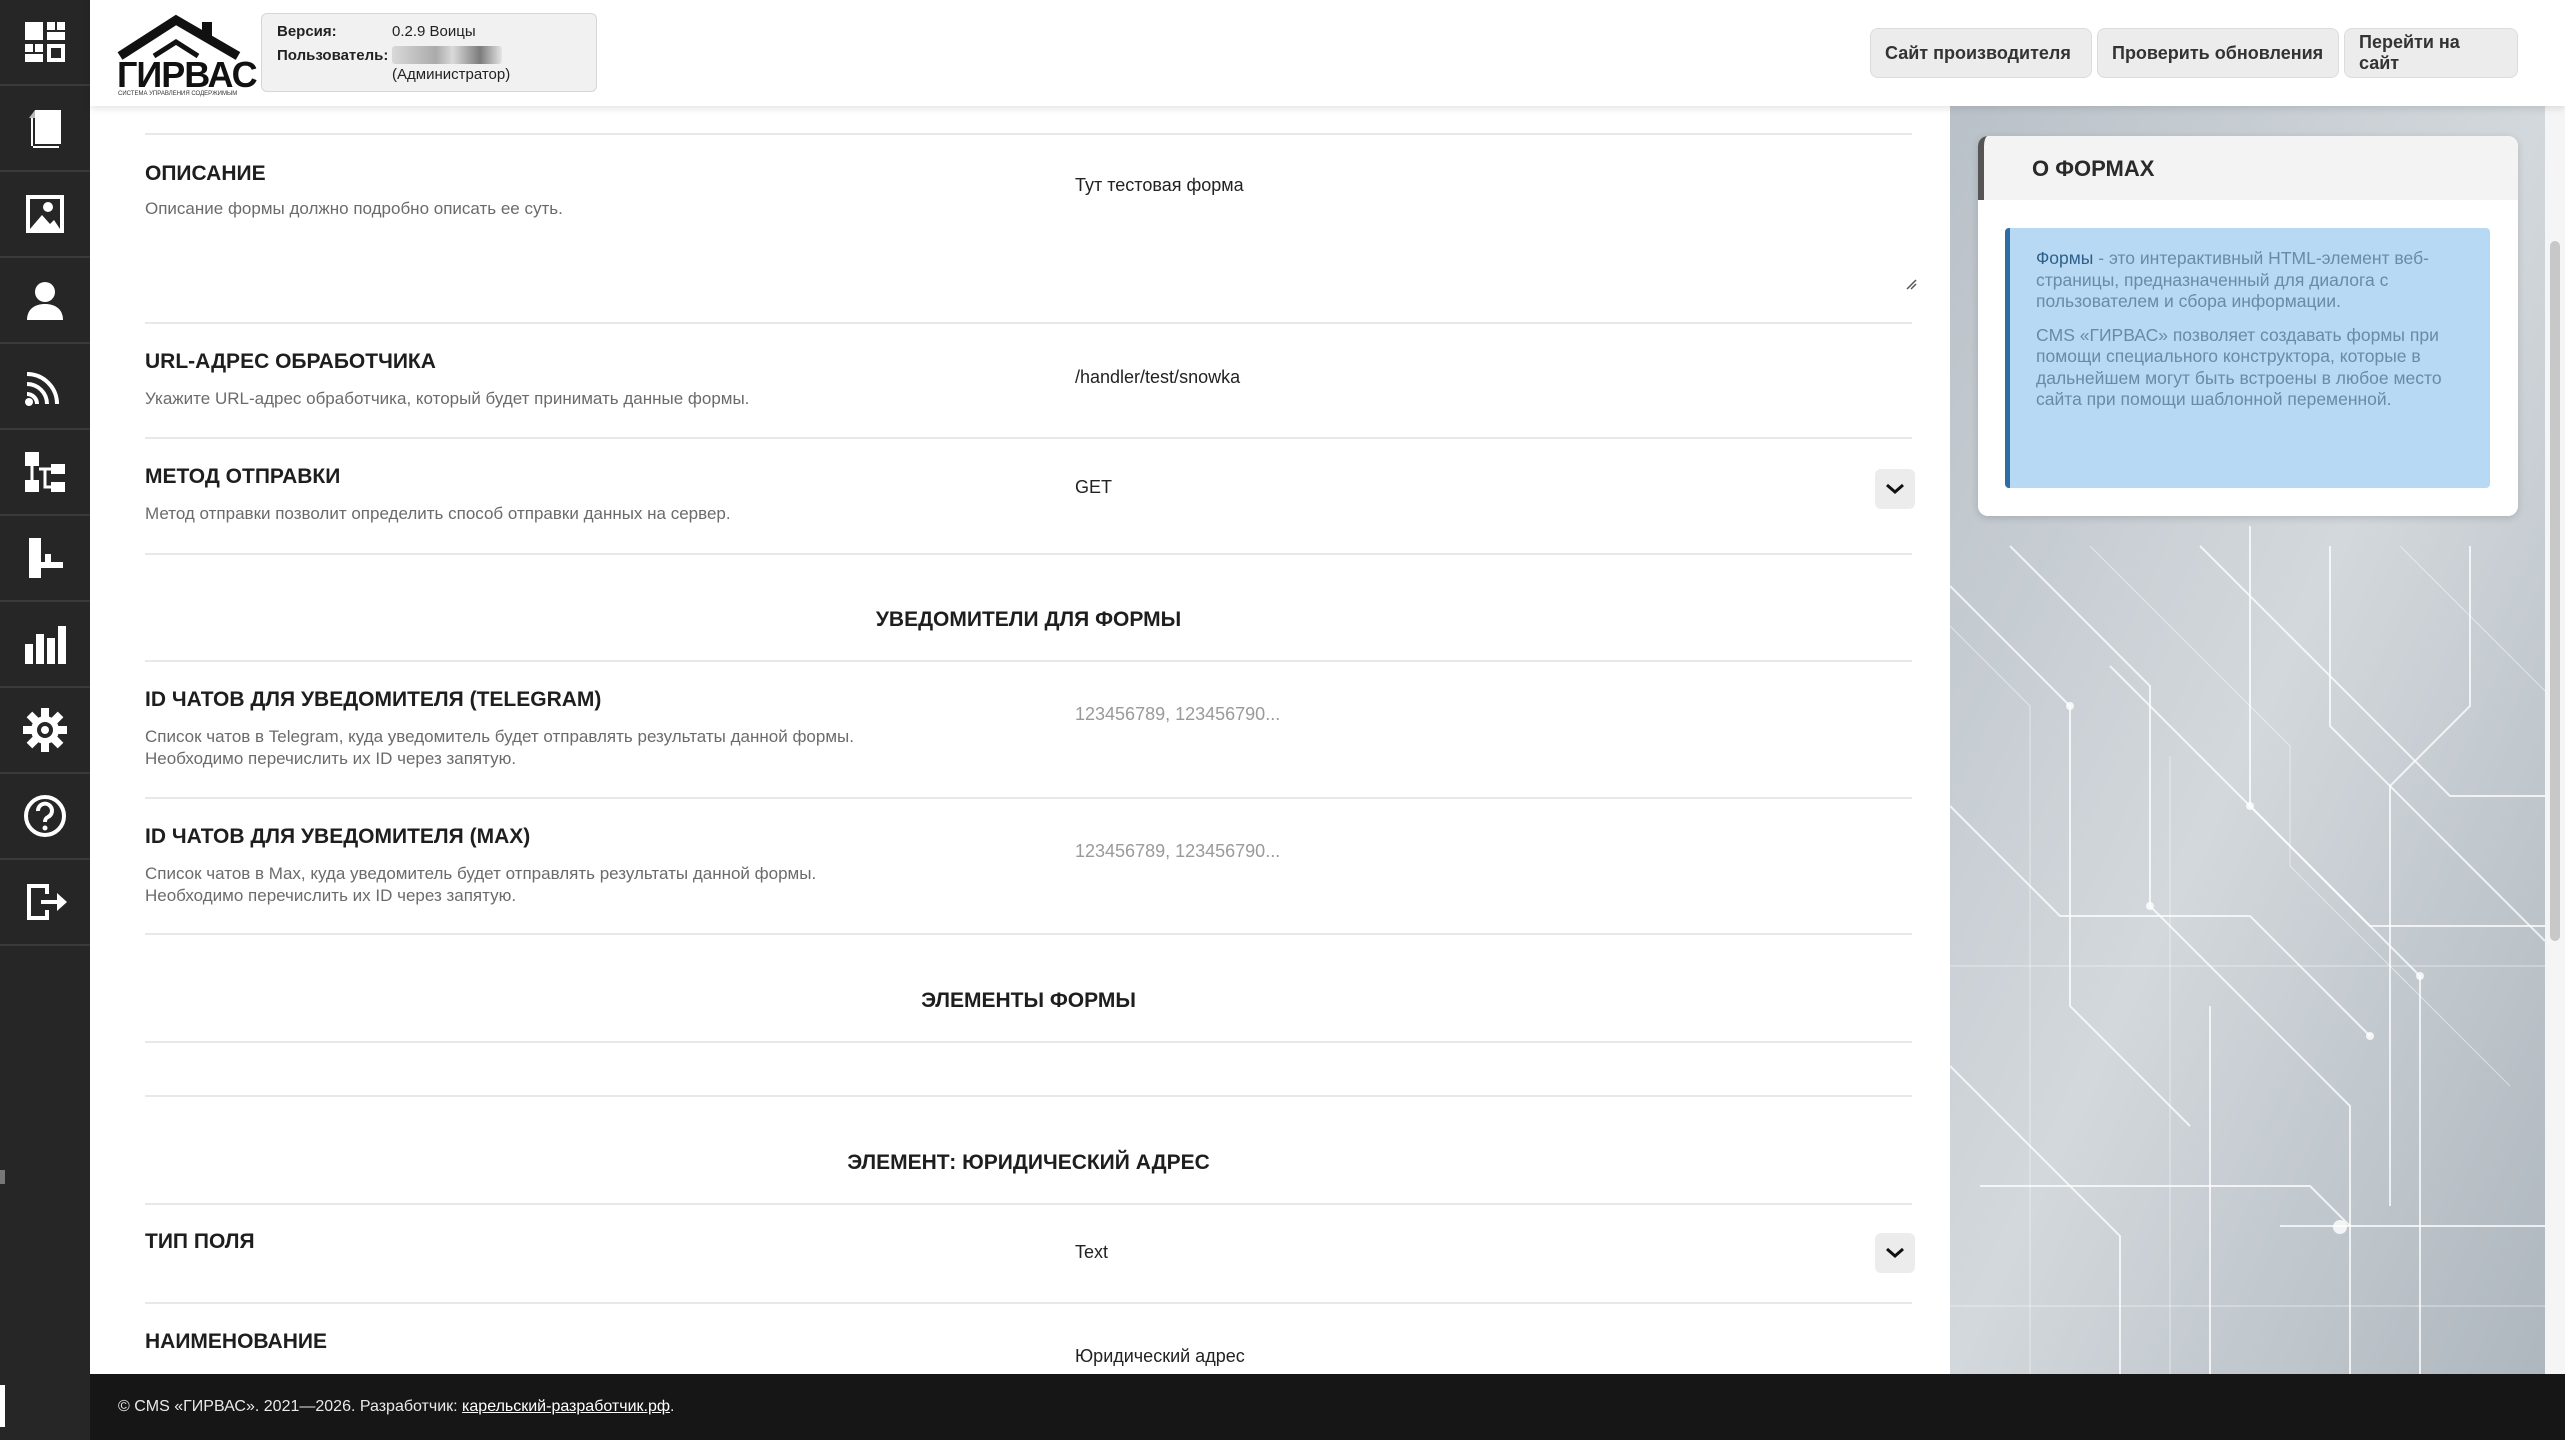 Image resolution: width=2565 pixels, height=1440 pixels. I want to click on method-select: GET, so click(1093, 487).